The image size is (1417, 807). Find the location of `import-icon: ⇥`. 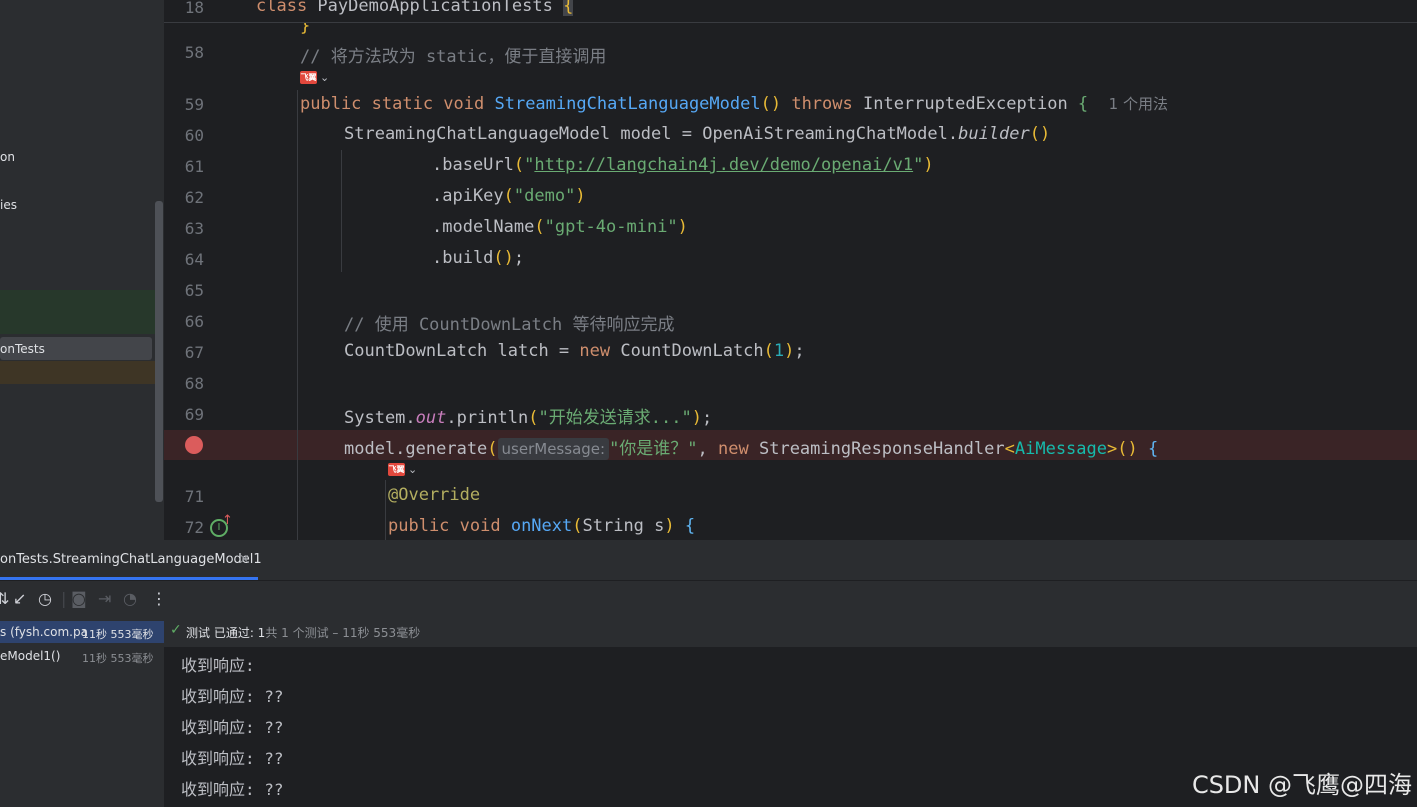

import-icon: ⇥ is located at coordinates (104, 598).